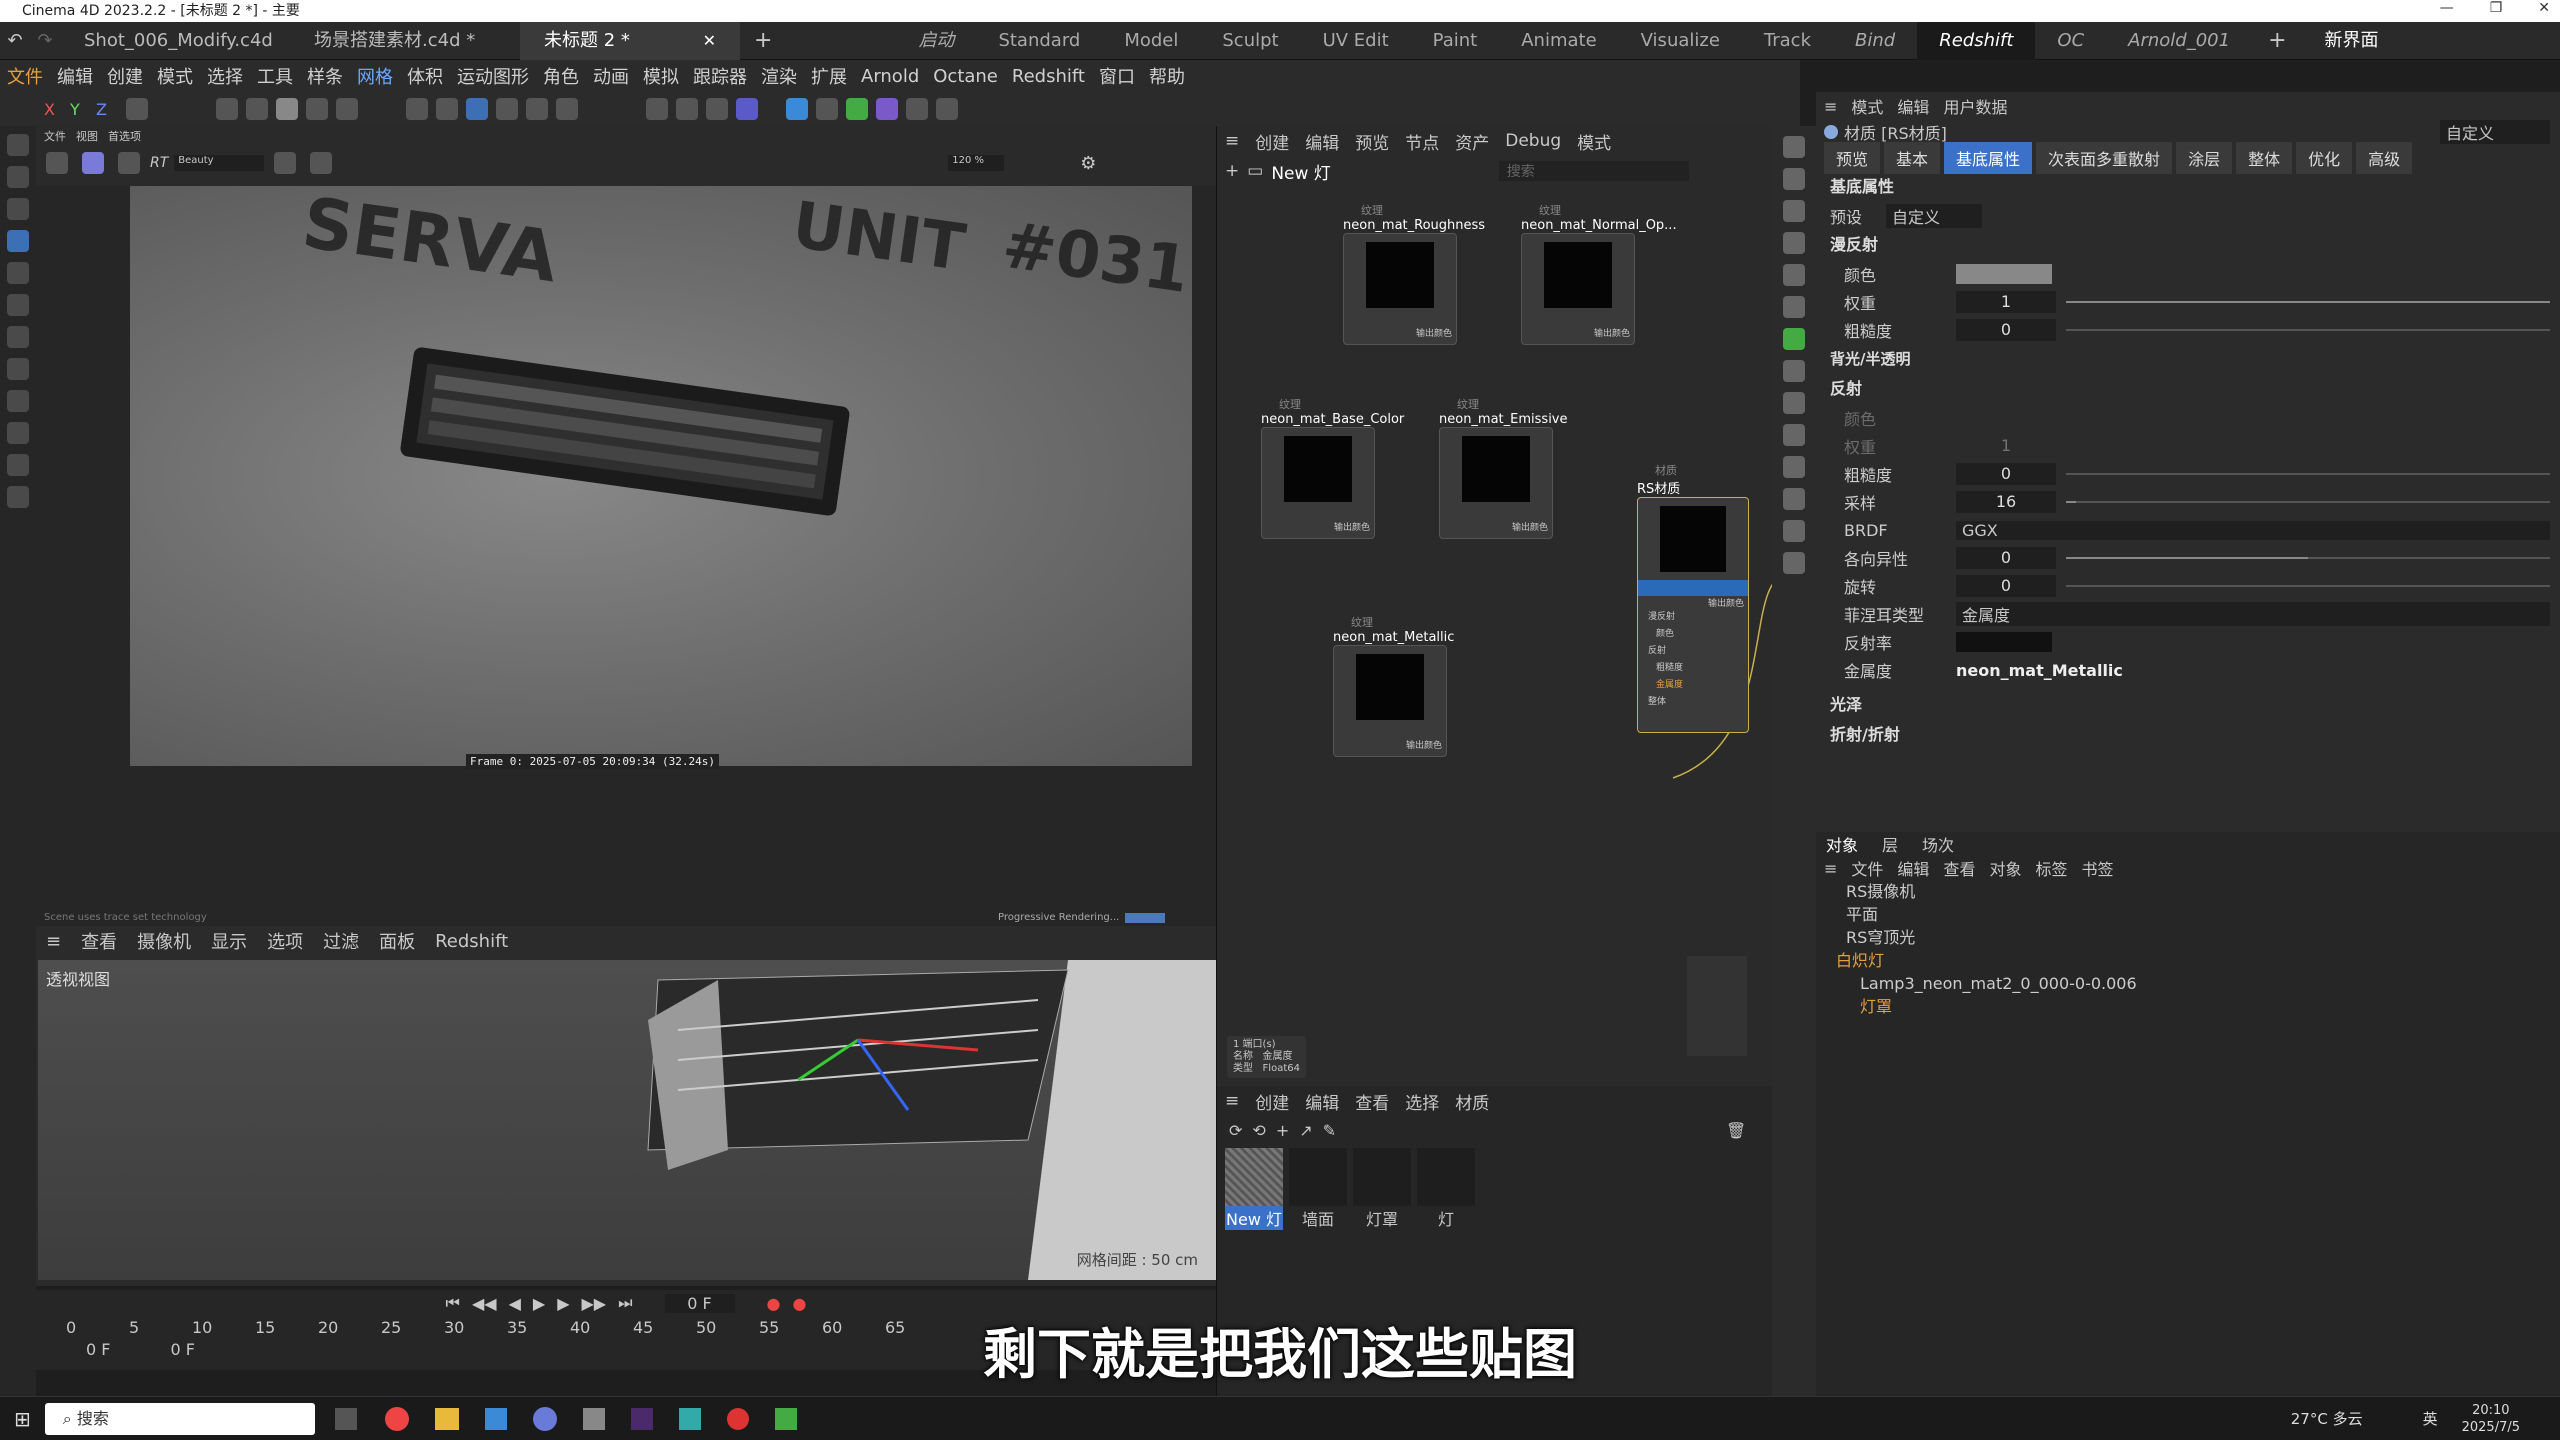 The image size is (2560, 1440). I want to click on deformer-icon, so click(887, 109).